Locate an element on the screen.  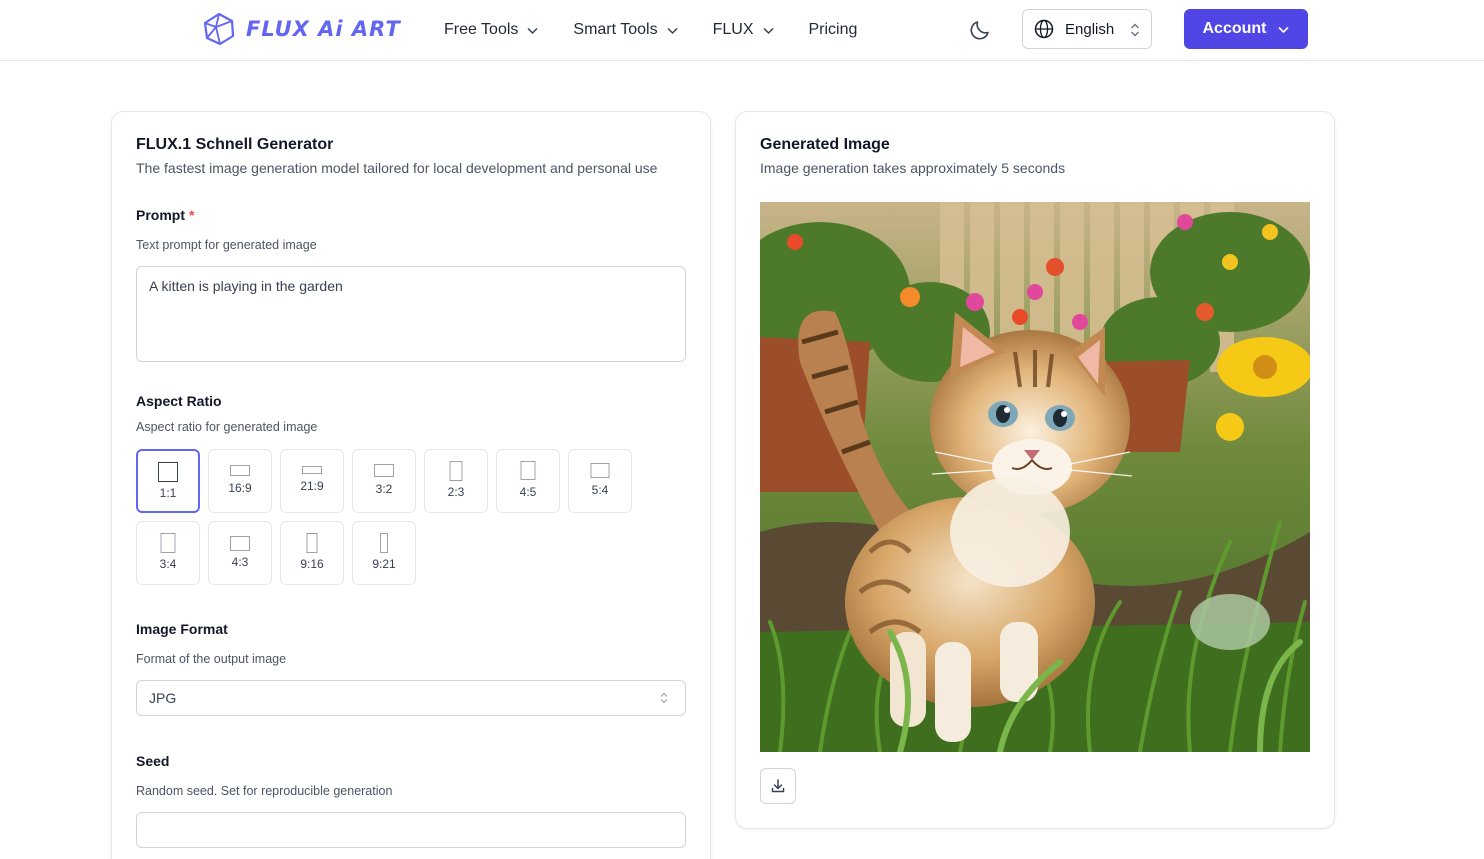
ratio-label: 4:3 is located at coordinates (240, 562).